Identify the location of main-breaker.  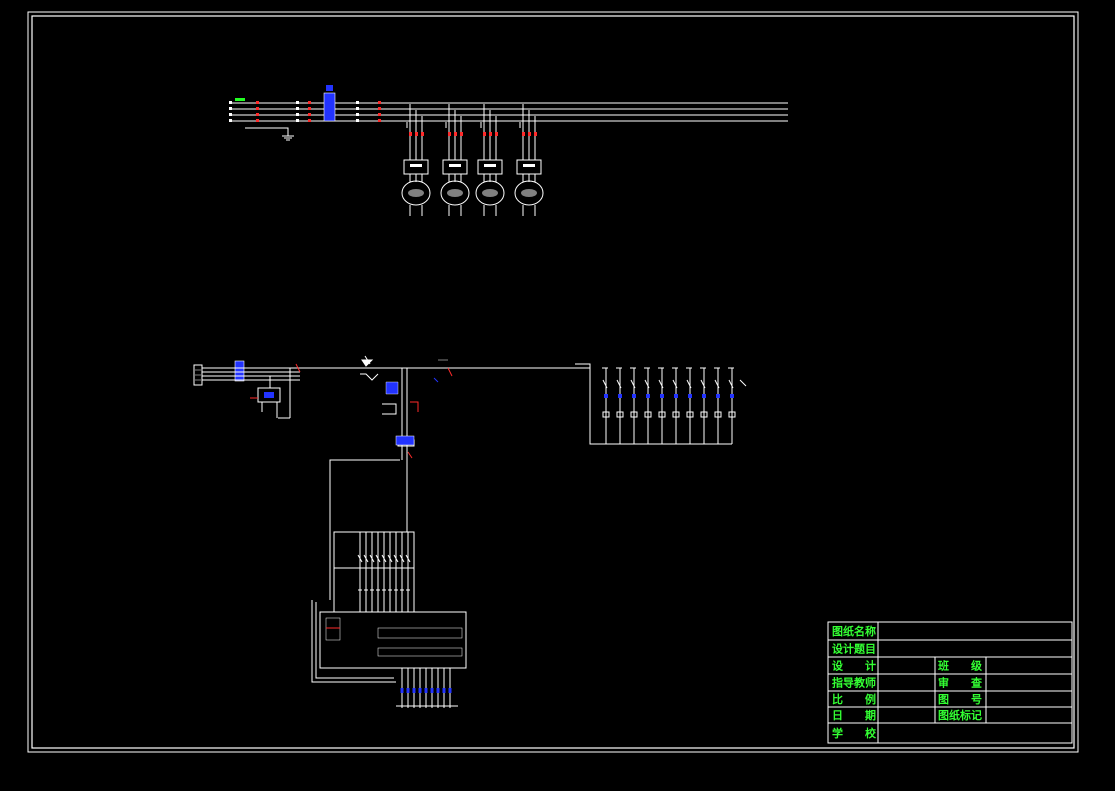
(329, 107).